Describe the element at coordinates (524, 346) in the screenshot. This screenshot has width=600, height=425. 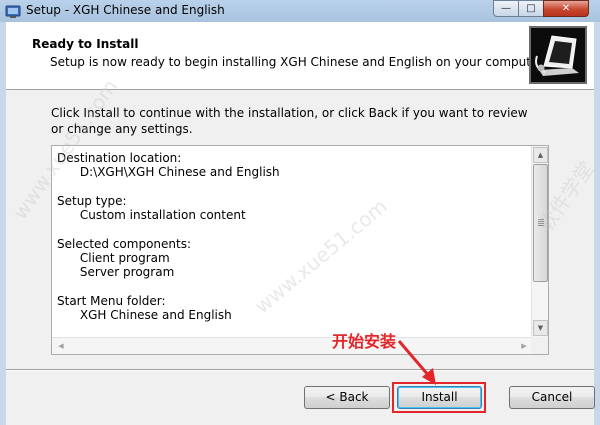
I see `scroll-right-arrow-icon: ▶` at that location.